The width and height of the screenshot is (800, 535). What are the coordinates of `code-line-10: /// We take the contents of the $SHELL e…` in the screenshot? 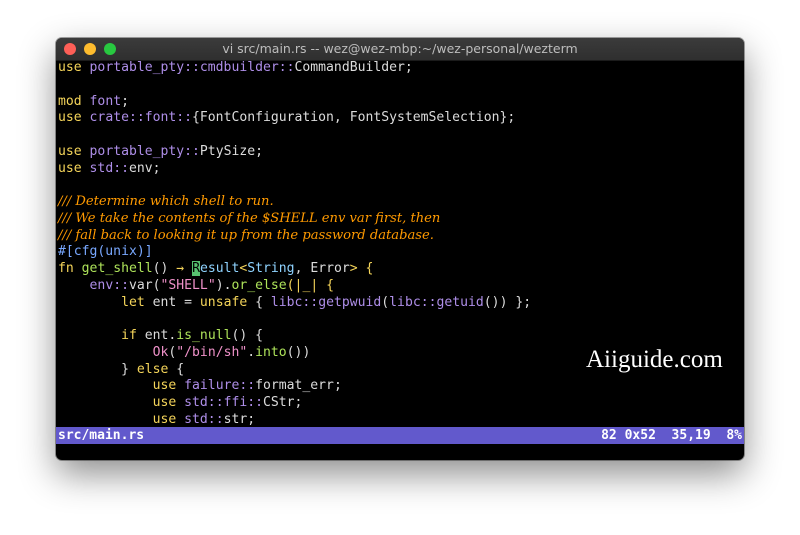 It's located at (400, 219).